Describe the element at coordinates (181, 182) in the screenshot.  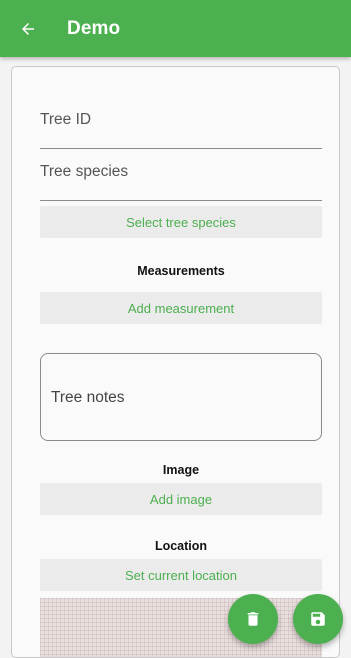
I see `tree-species-field: Tree species` at that location.